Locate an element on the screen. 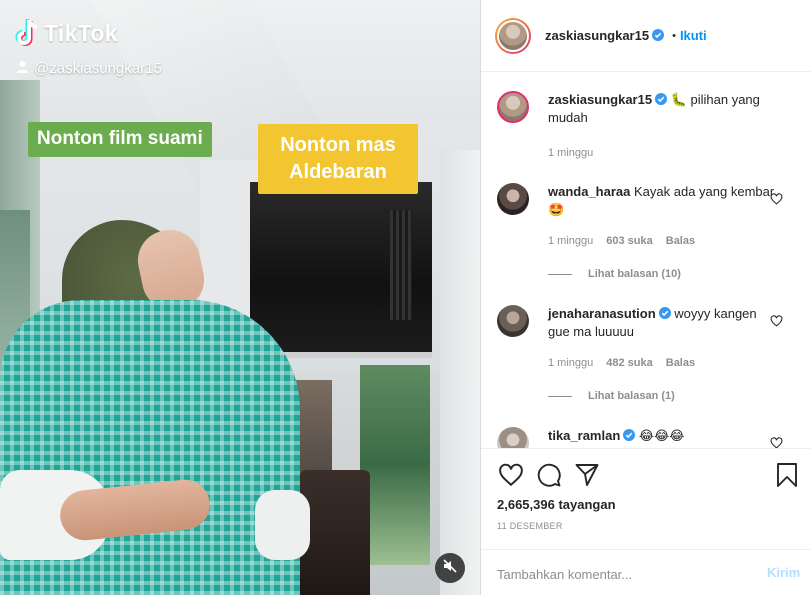 This screenshot has height=595, width=811. comment-text: tika_ramlan 😂😂😂 is located at coordinates (663, 436).